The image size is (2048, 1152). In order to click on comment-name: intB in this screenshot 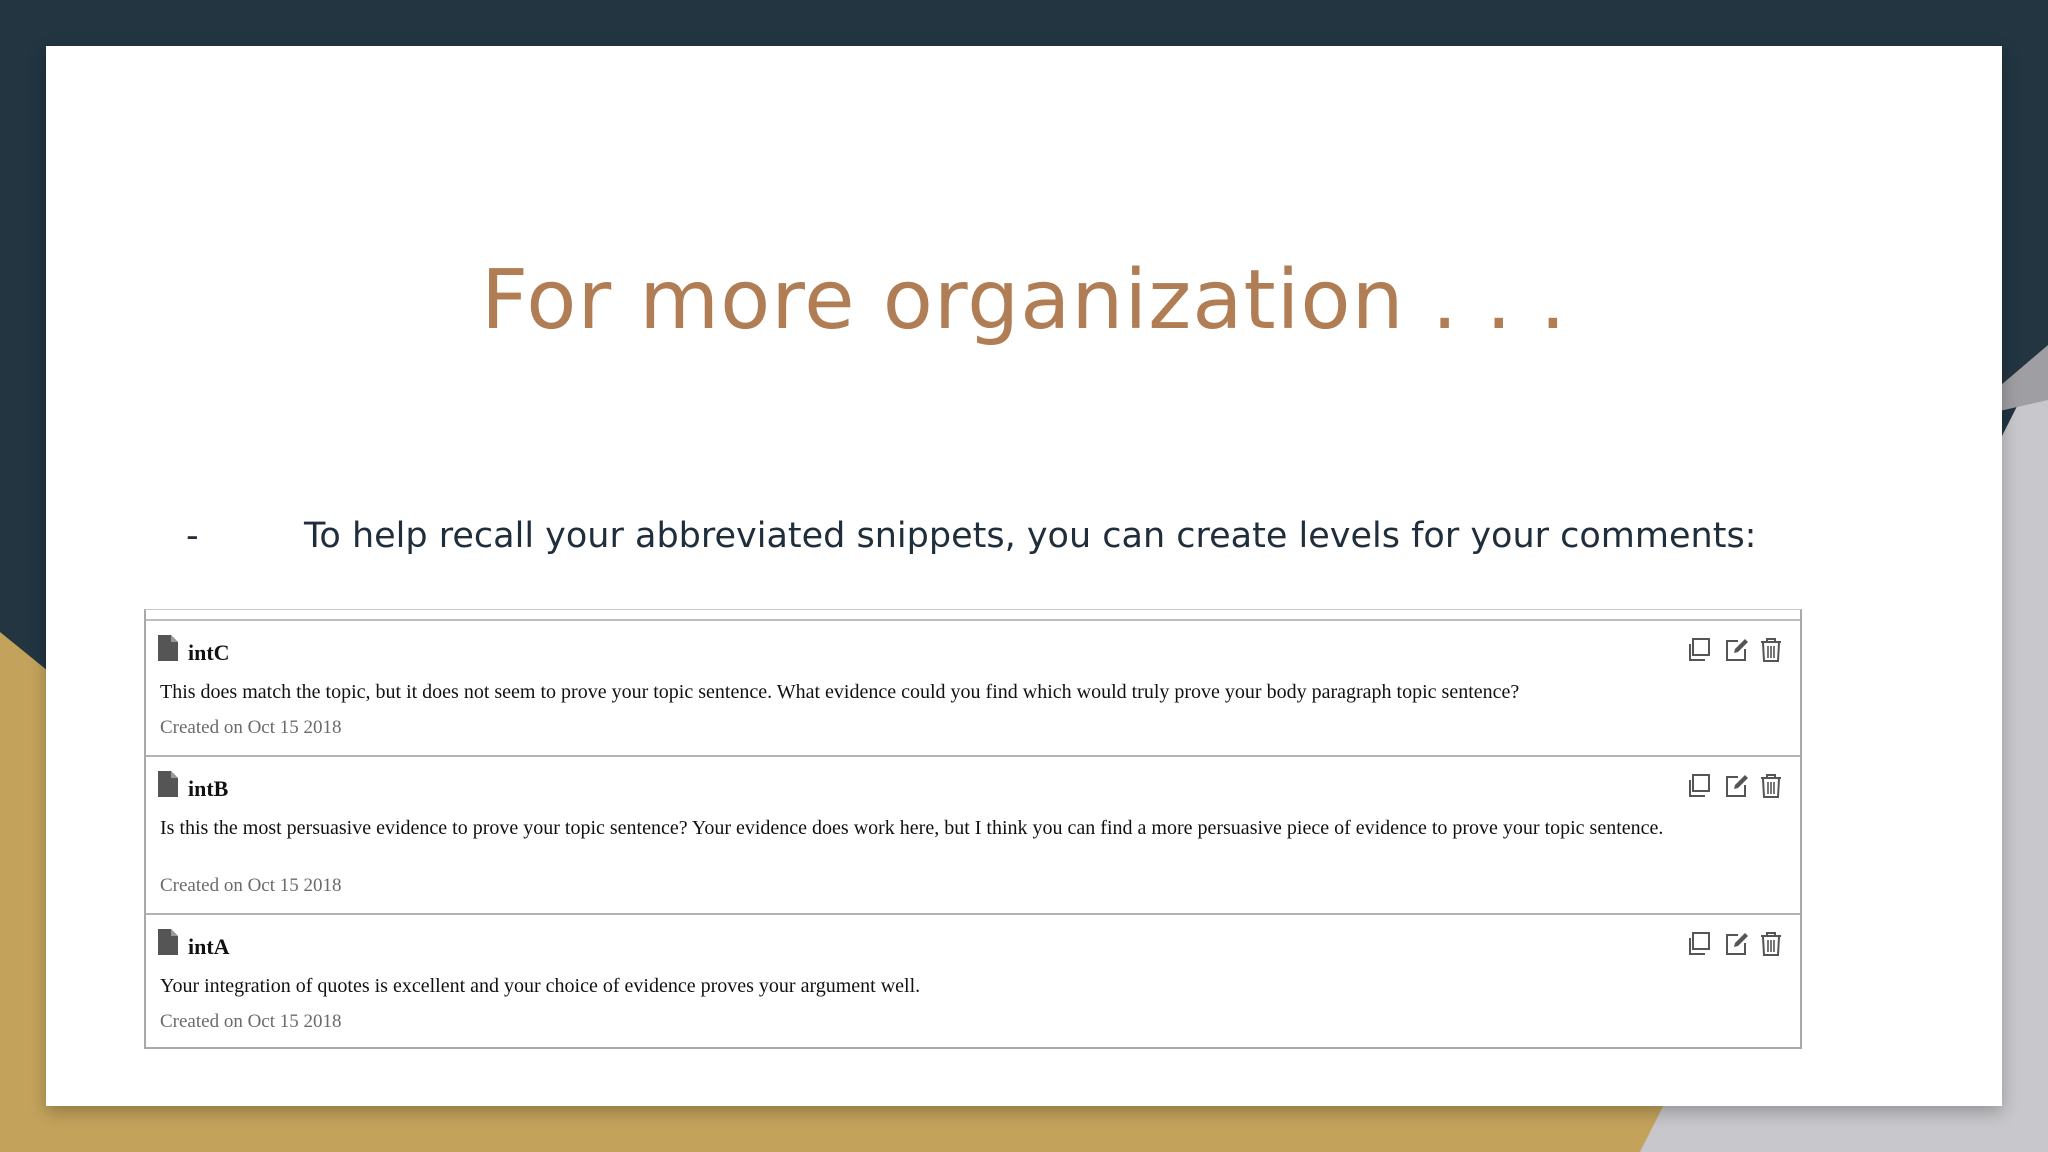, I will do `click(208, 788)`.